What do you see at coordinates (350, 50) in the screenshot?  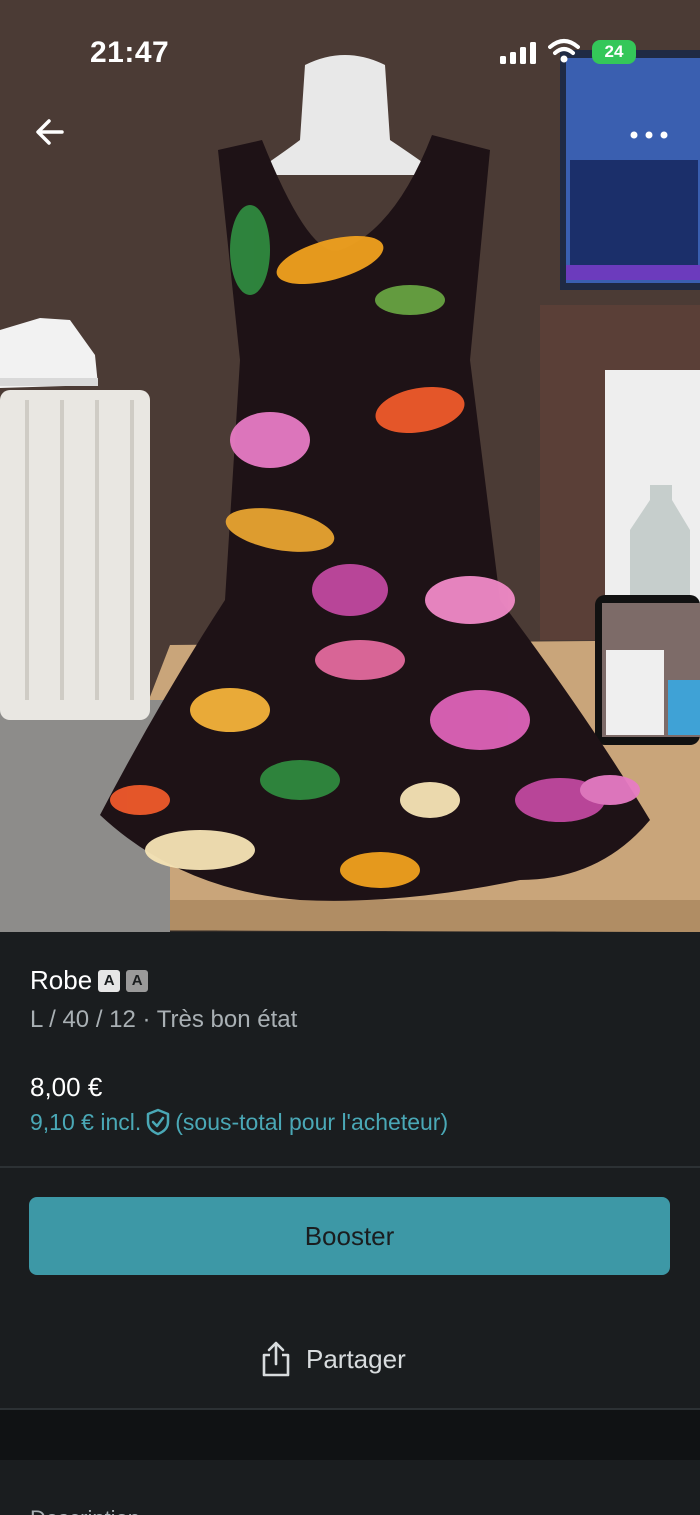 I see `status-bar: 21:47 24` at bounding box center [350, 50].